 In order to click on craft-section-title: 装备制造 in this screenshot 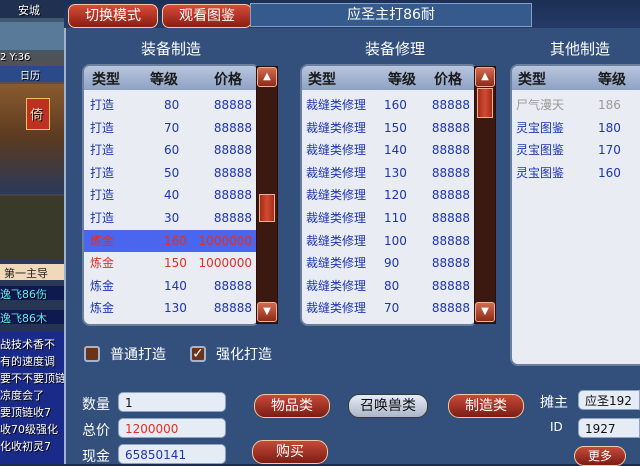, I will do `click(170, 49)`.